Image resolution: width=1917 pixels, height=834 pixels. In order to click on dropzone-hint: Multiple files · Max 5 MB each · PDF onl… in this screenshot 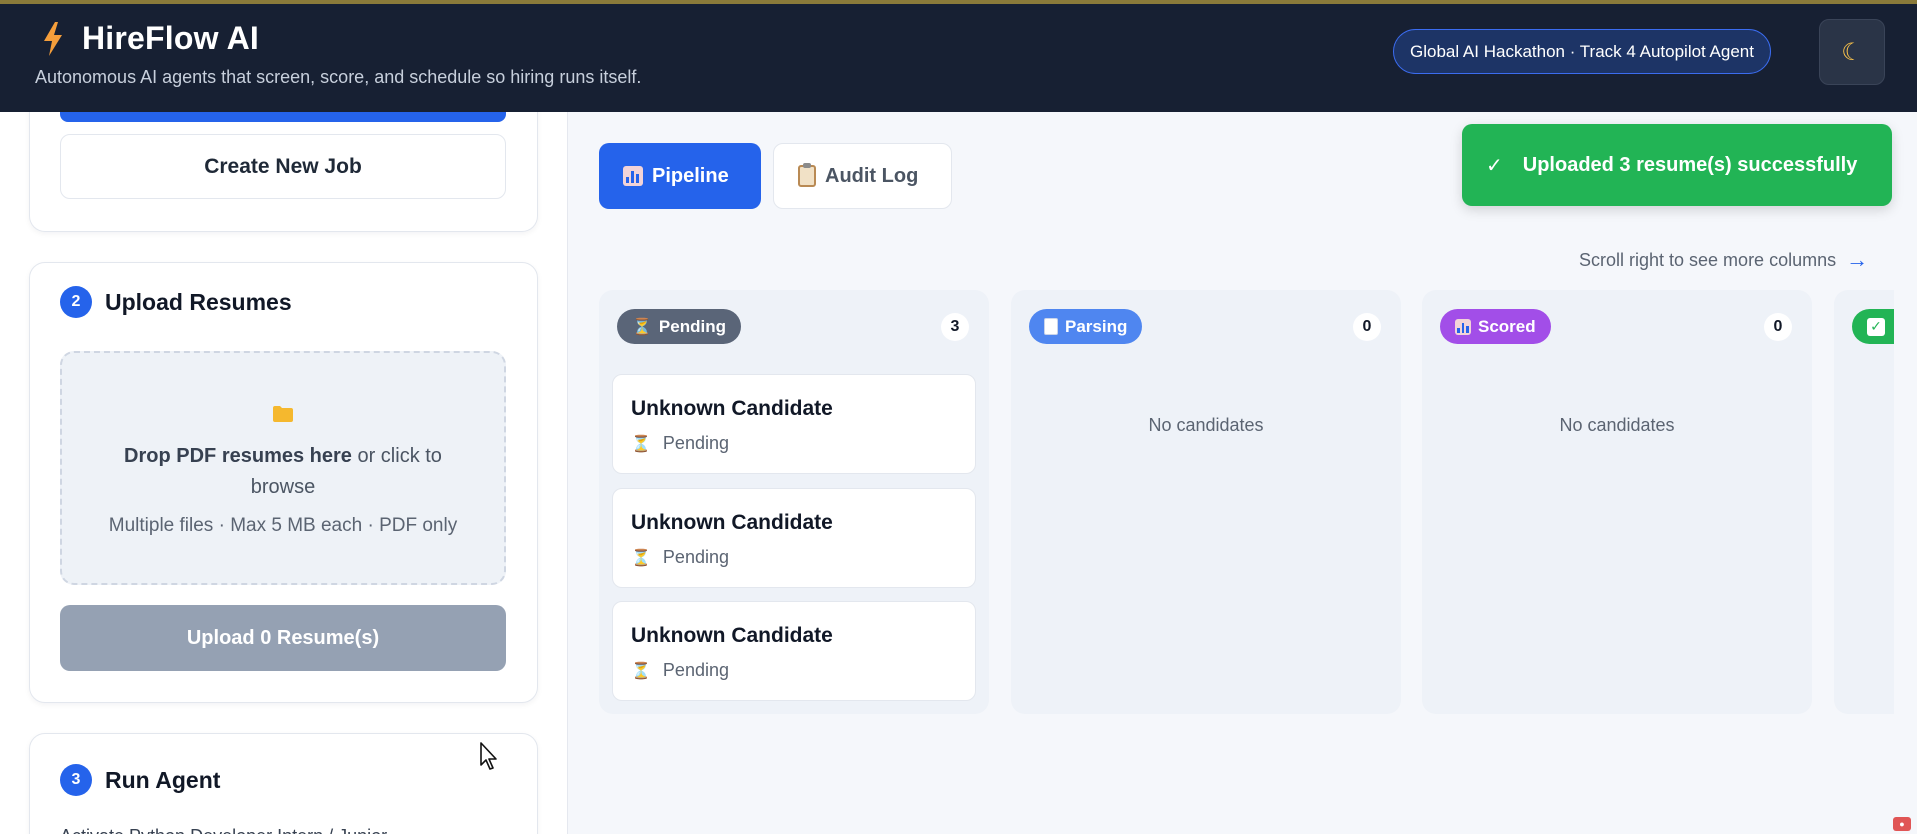, I will do `click(283, 525)`.